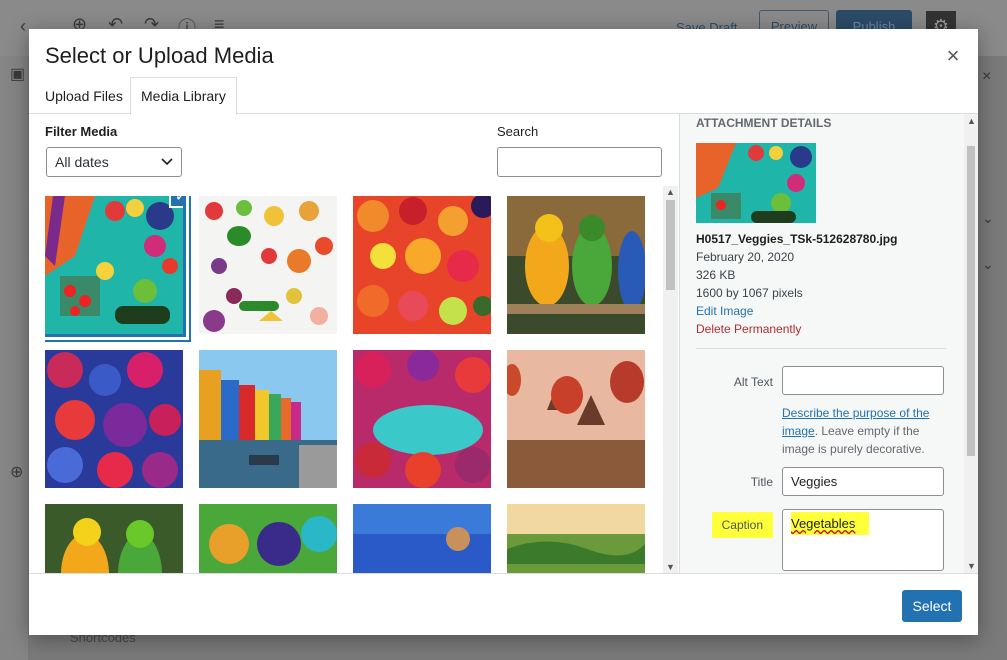 The width and height of the screenshot is (1007, 660). Describe the element at coordinates (863, 481) in the screenshot. I see `title-field: Veggies` at that location.